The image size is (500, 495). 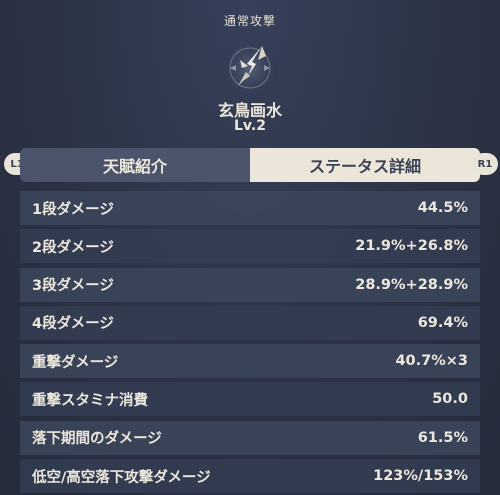 What do you see at coordinates (485, 164) in the screenshot?
I see `r1-button-hint: R1` at bounding box center [485, 164].